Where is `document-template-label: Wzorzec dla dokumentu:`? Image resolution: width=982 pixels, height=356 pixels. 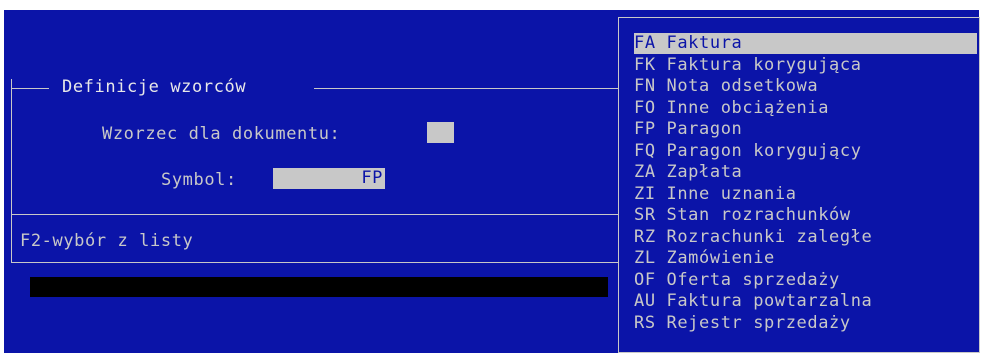
document-template-label: Wzorzec dla dokumentu: is located at coordinates (221, 134).